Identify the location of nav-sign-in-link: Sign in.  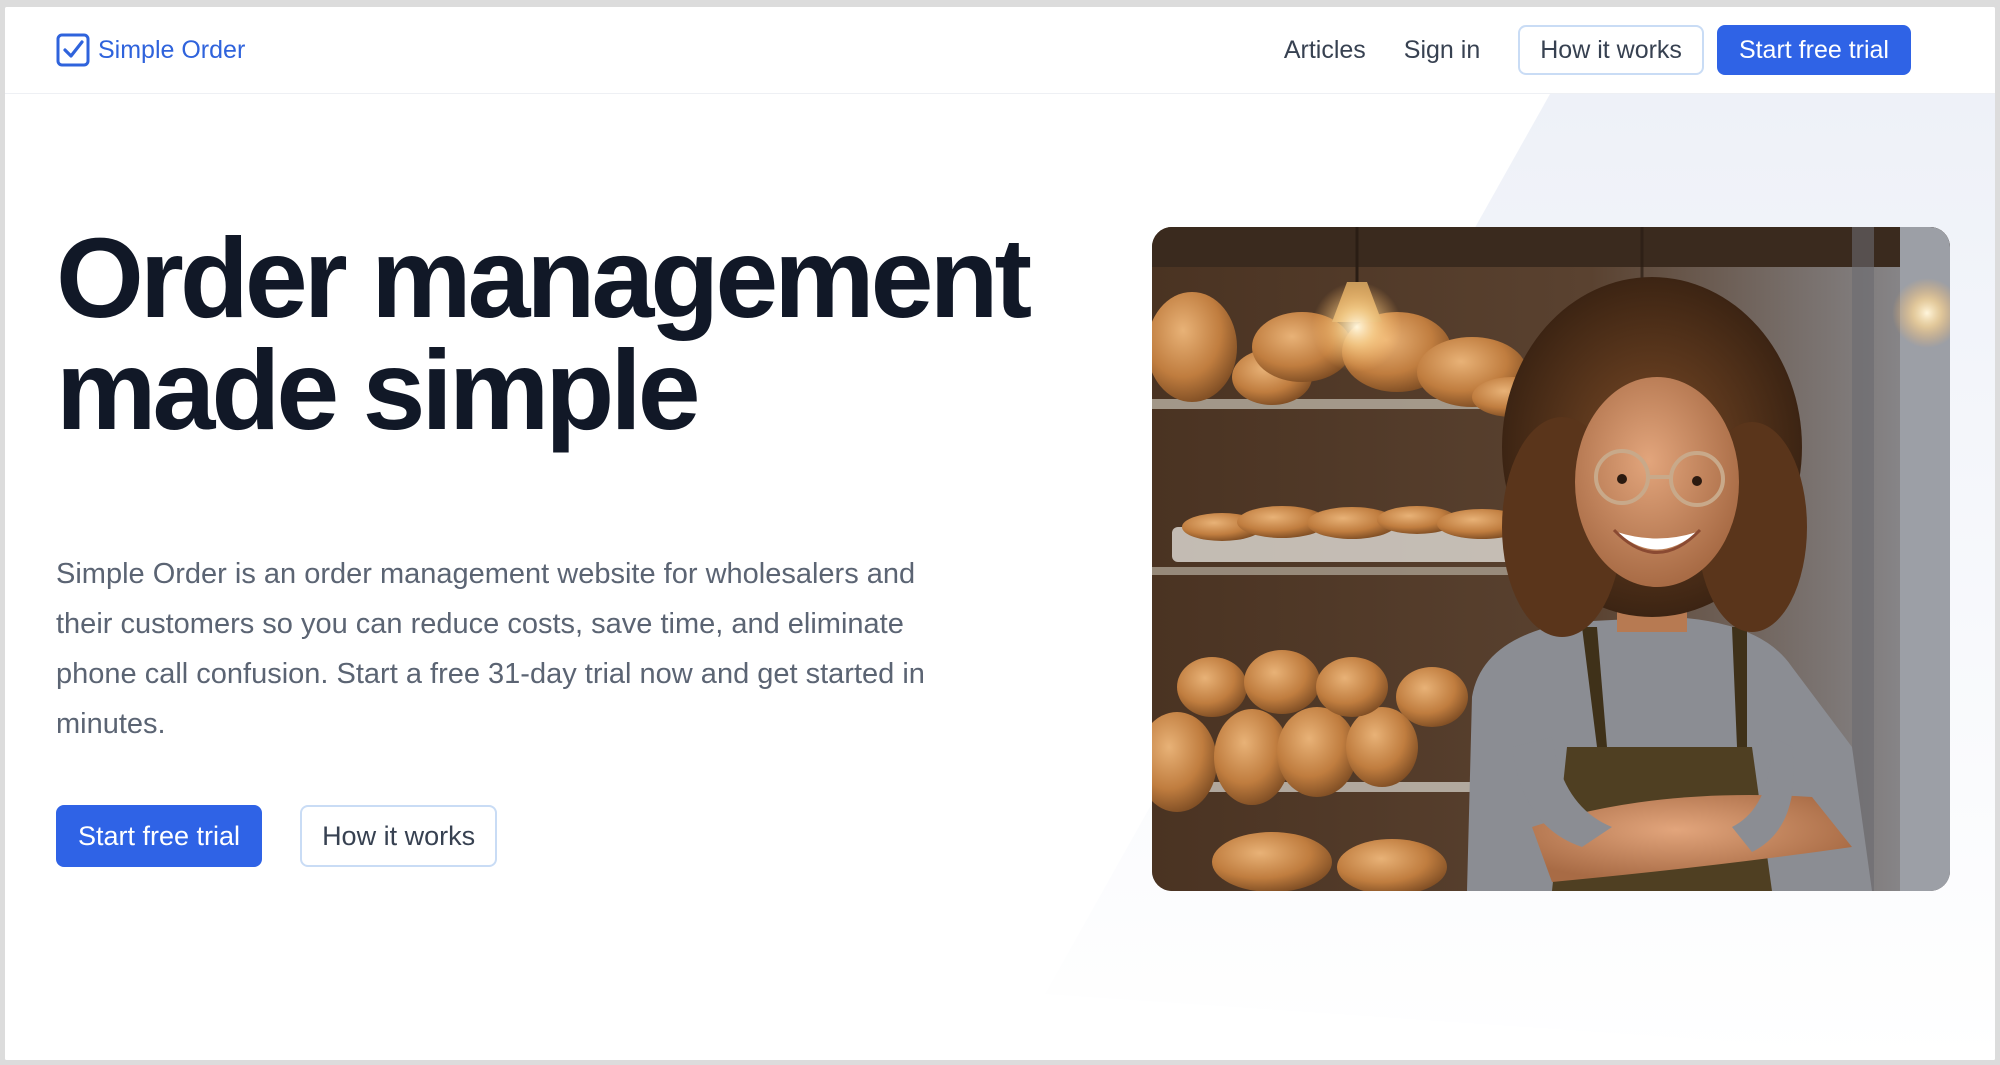
(1442, 50).